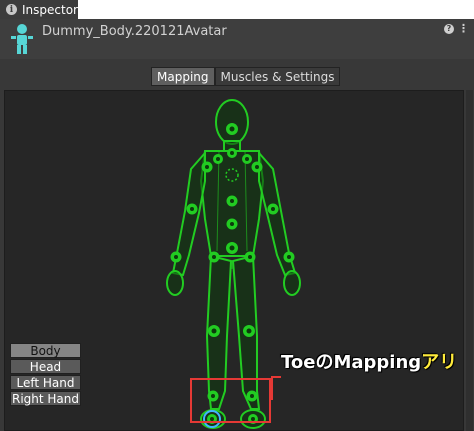 The image size is (474, 431). Describe the element at coordinates (449, 29) in the screenshot. I see `question-icon: ?` at that location.